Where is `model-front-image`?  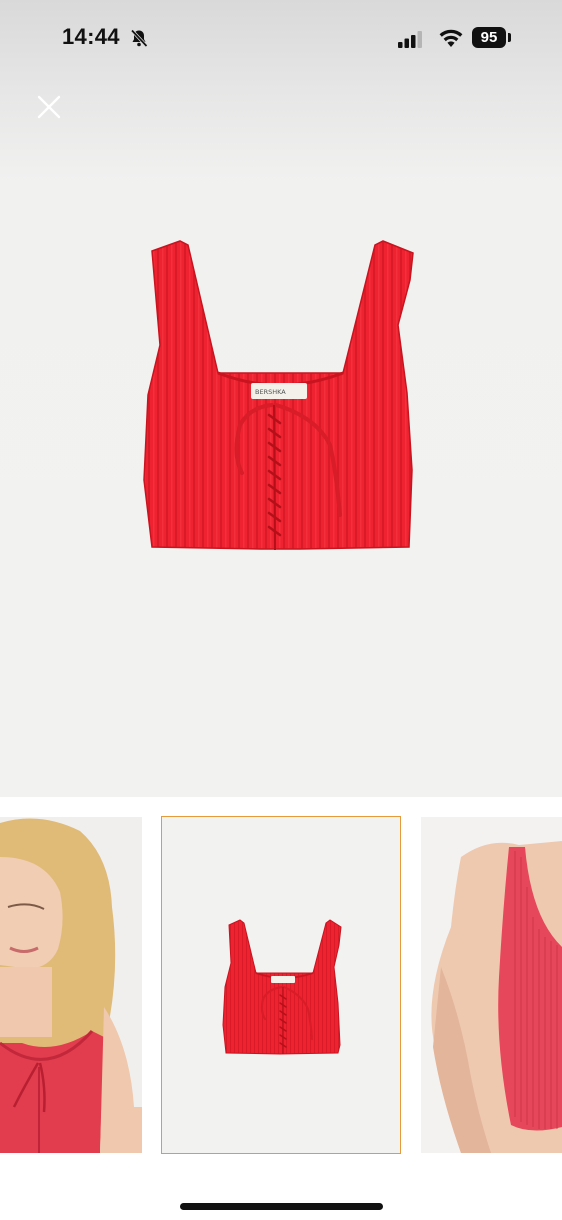
model-front-image is located at coordinates (71, 985).